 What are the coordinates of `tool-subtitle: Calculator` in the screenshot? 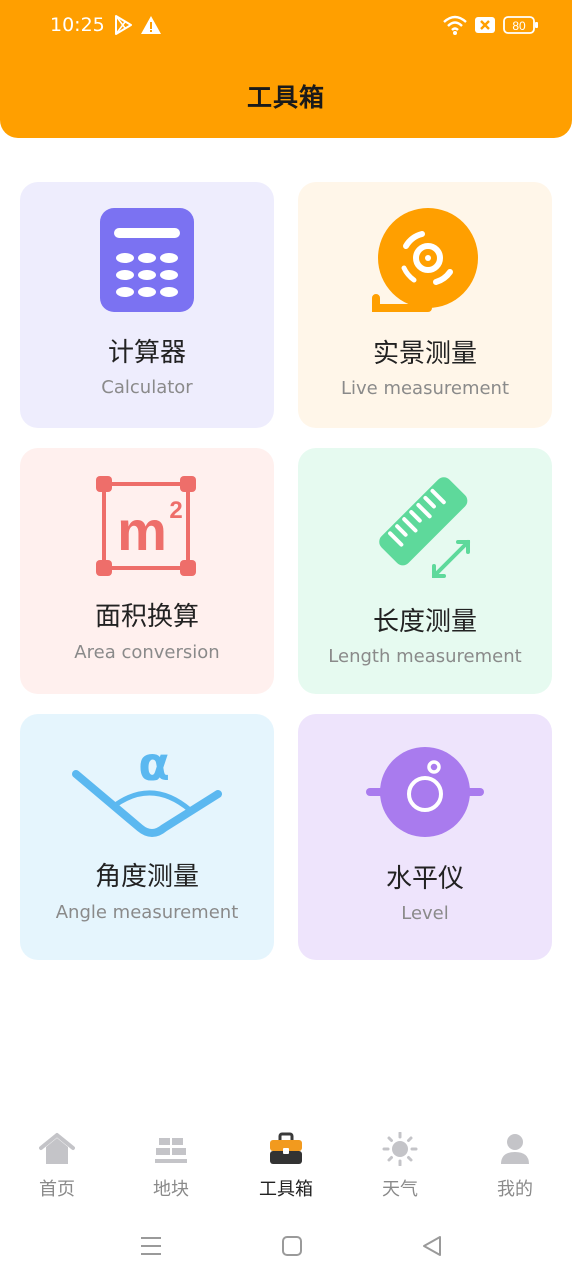 It's located at (147, 387).